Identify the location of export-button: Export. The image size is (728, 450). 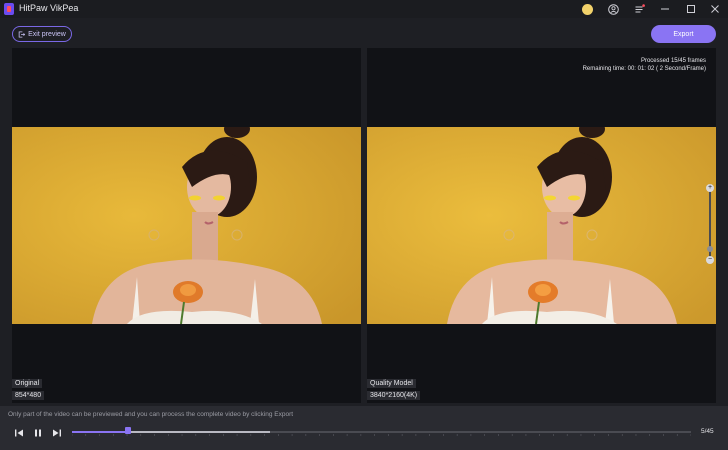
(683, 34).